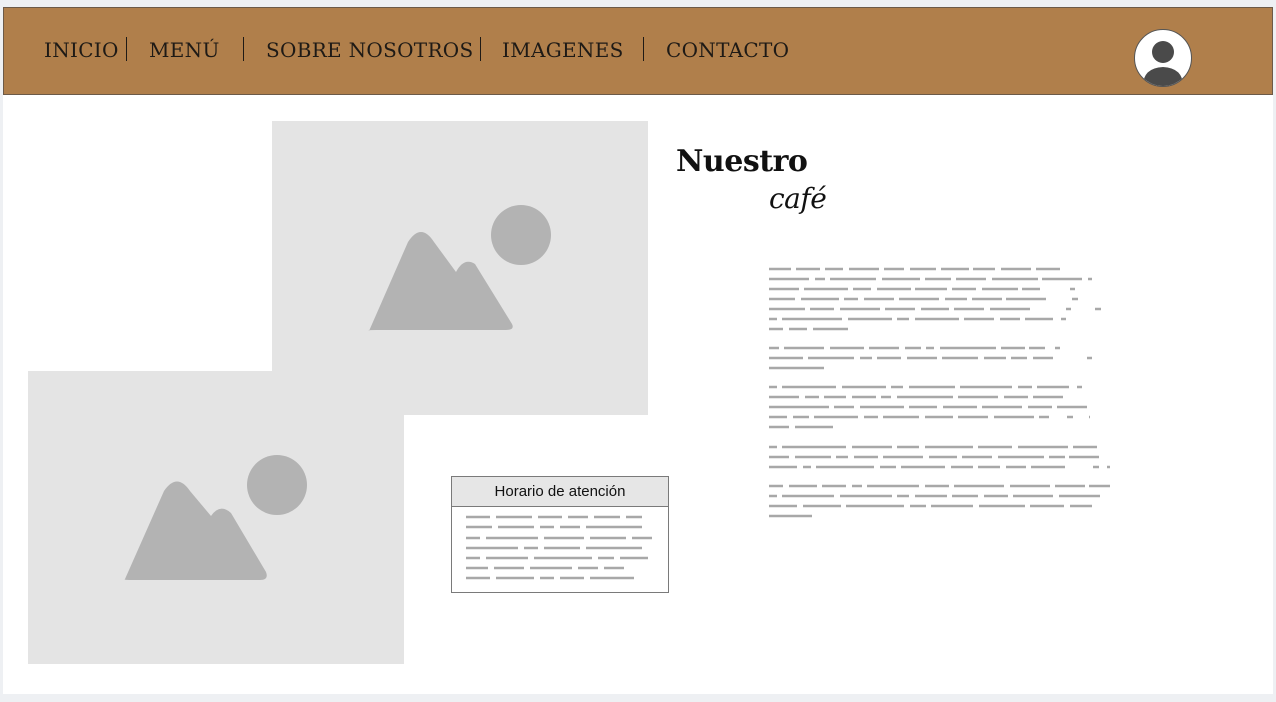  Describe the element at coordinates (370, 50) in the screenshot. I see `nav-item-sobre-nosotros: SOBRE NOSOTROS` at that location.